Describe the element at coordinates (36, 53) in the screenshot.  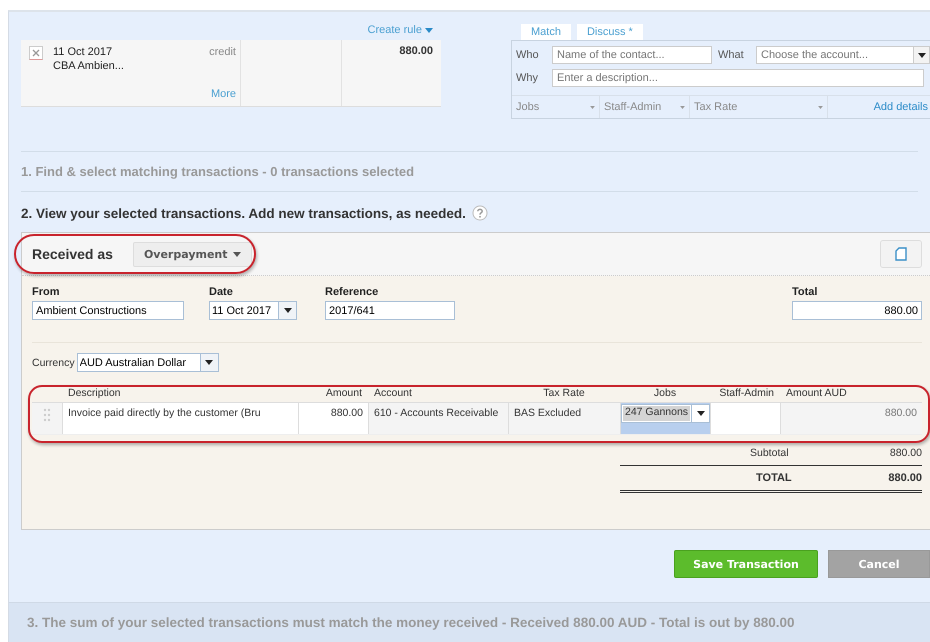
I see `close-icon` at that location.